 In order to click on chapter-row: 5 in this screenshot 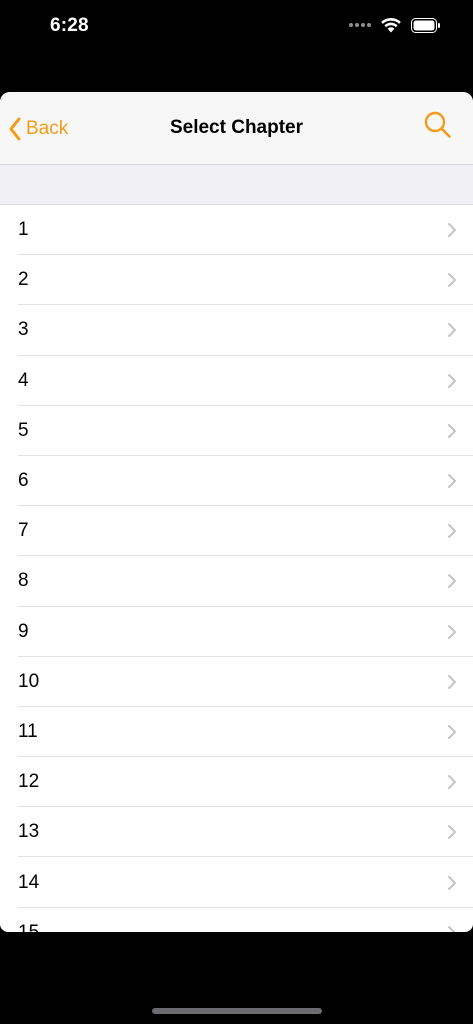, I will do `click(236, 431)`.